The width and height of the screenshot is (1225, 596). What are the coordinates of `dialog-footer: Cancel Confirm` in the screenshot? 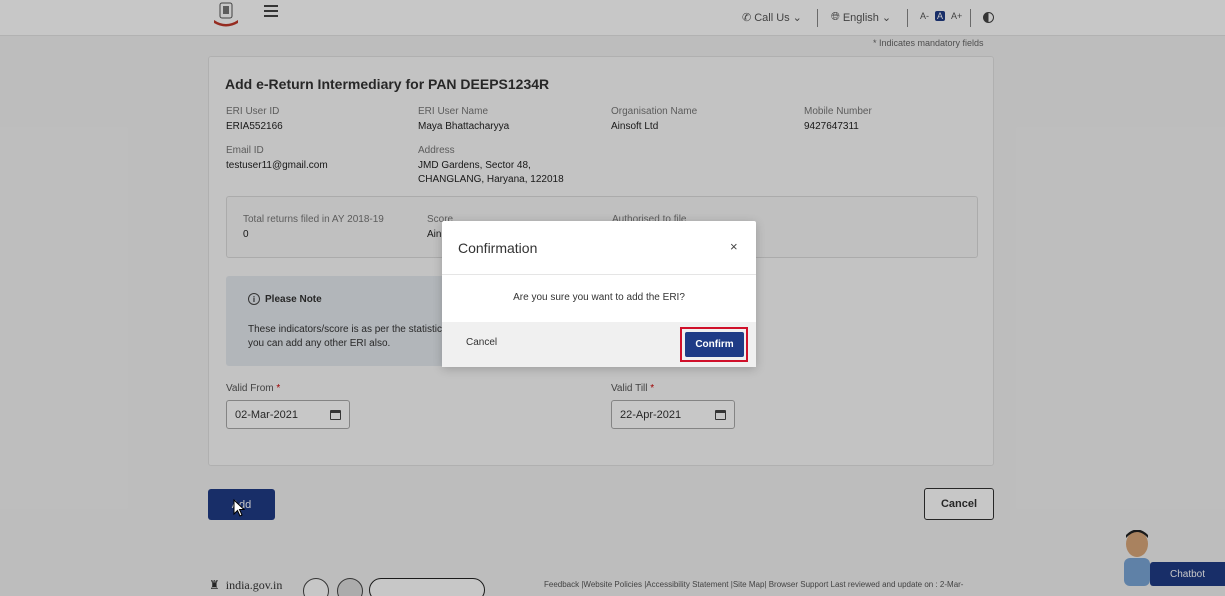 It's located at (599, 344).